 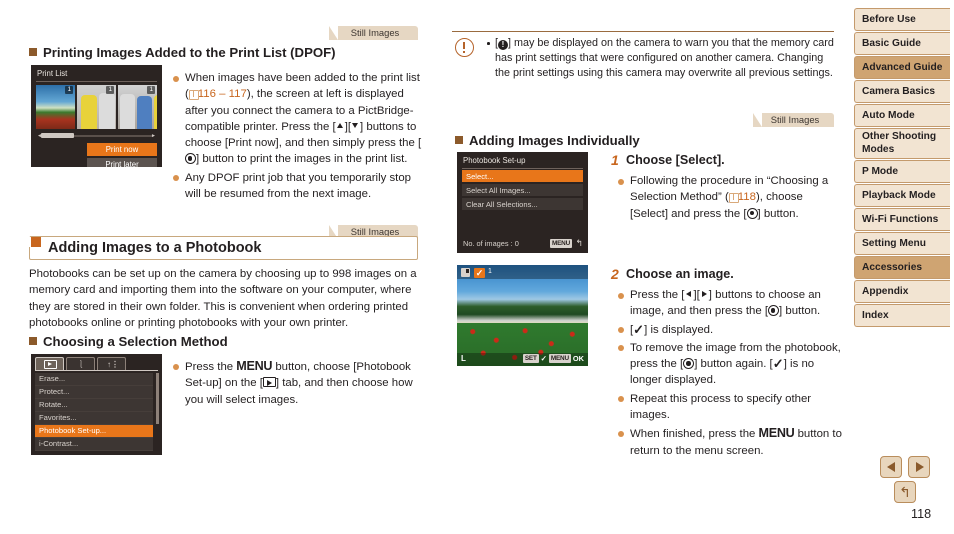 What do you see at coordinates (704, 294) in the screenshot?
I see `right-button-icon` at bounding box center [704, 294].